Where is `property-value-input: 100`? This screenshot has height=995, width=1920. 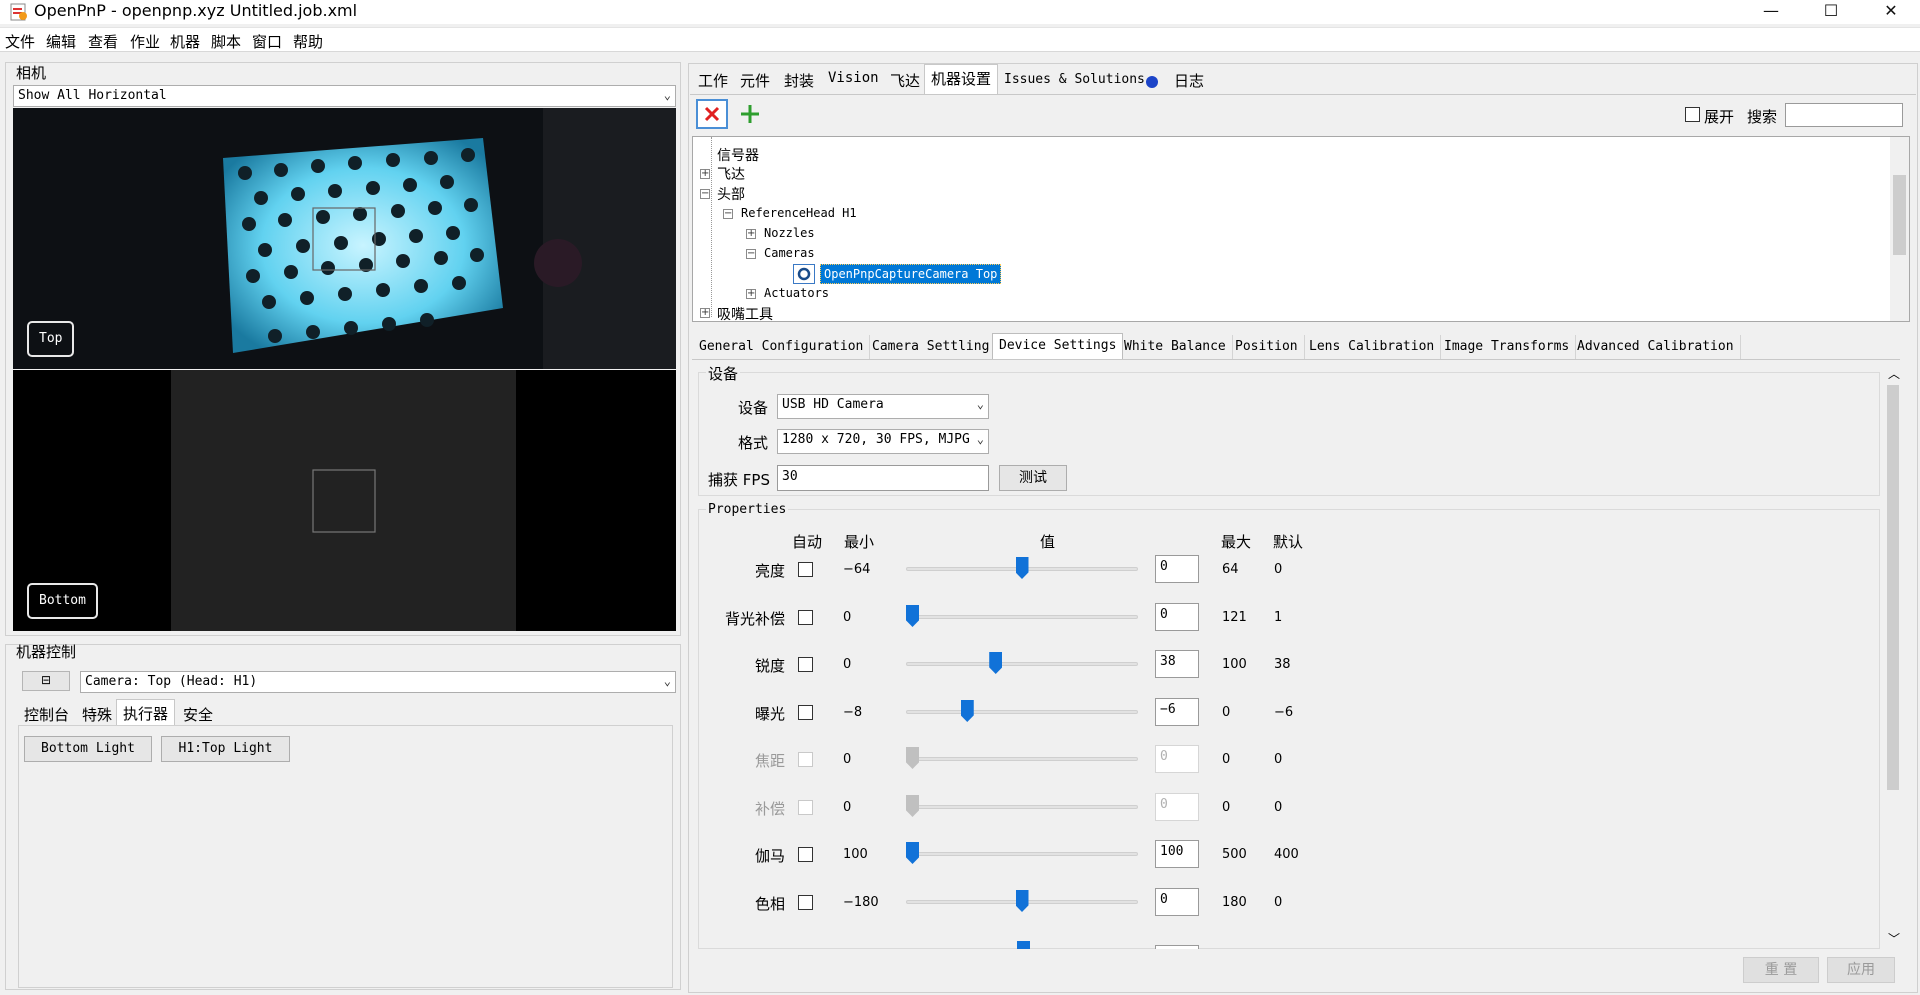
property-value-input: 100 is located at coordinates (1177, 854).